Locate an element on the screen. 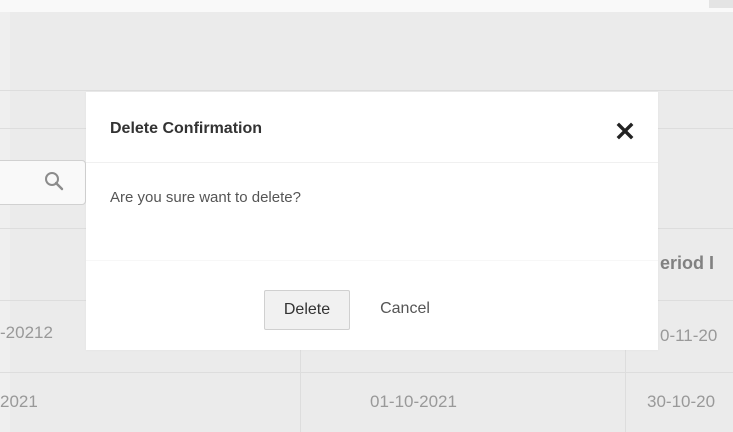 Image resolution: width=733 pixels, height=432 pixels. delete-button: Delete is located at coordinates (307, 310).